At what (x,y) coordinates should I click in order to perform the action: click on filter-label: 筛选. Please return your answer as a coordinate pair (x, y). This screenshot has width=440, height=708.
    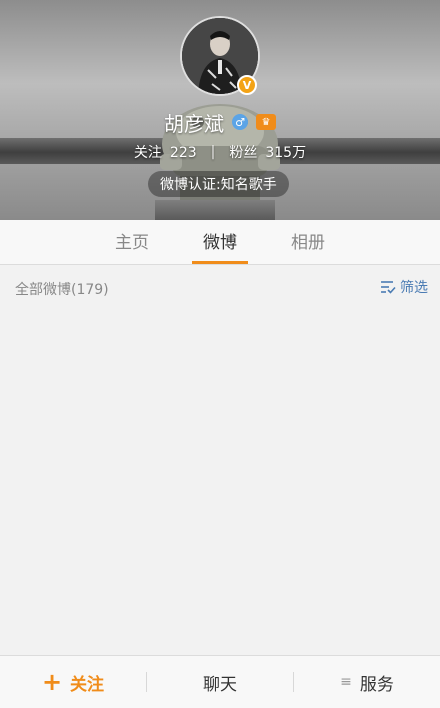
    Looking at the image, I should click on (414, 288).